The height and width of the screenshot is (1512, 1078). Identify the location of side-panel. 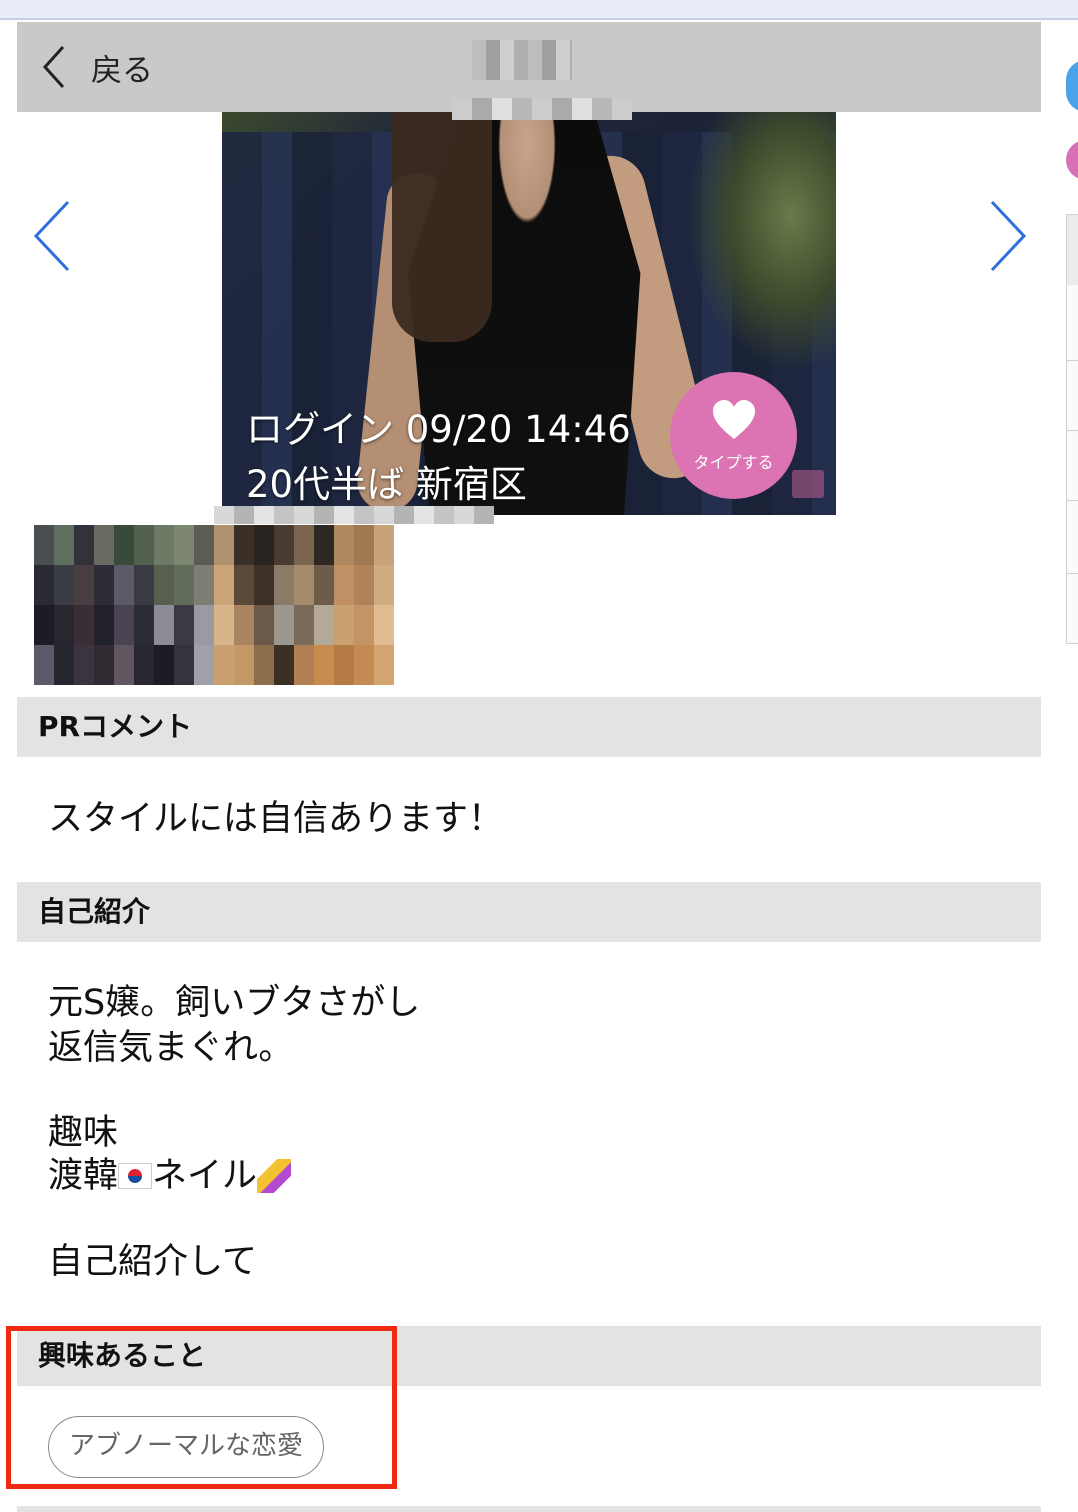
(1072, 429).